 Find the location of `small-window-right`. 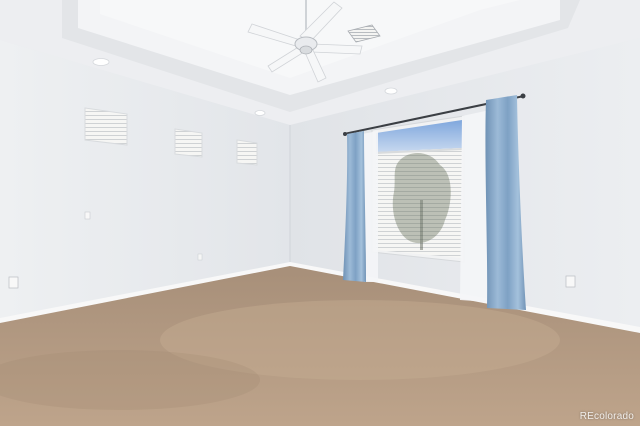

small-window-right is located at coordinates (247, 152).